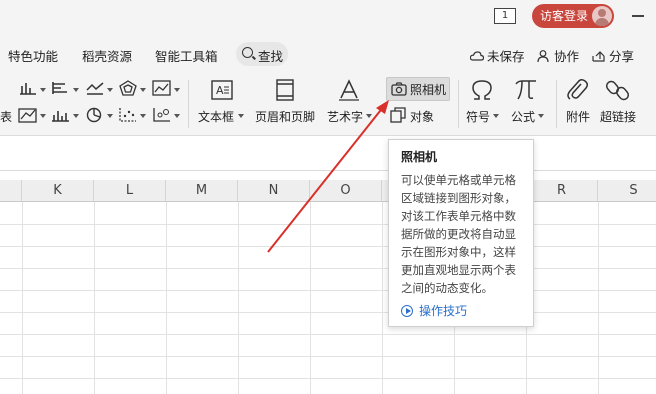 The width and height of the screenshot is (656, 394). What do you see at coordinates (602, 16) in the screenshot?
I see `avatar-icon` at bounding box center [602, 16].